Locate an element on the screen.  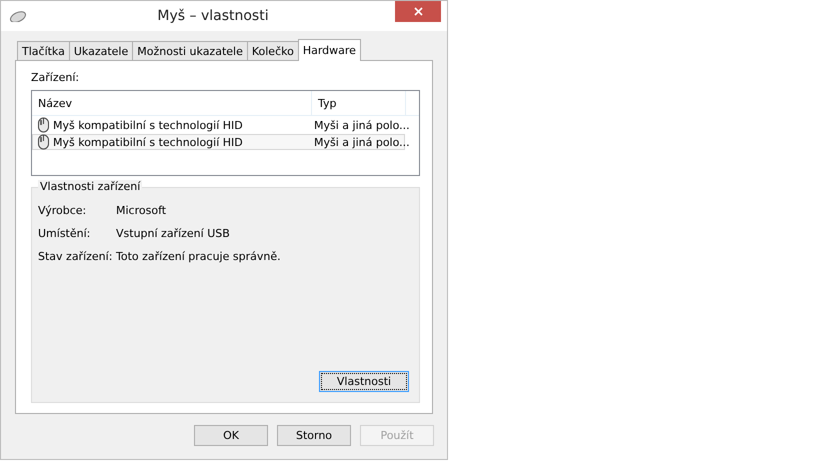
devices-label: Zařízení: is located at coordinates (55, 77).